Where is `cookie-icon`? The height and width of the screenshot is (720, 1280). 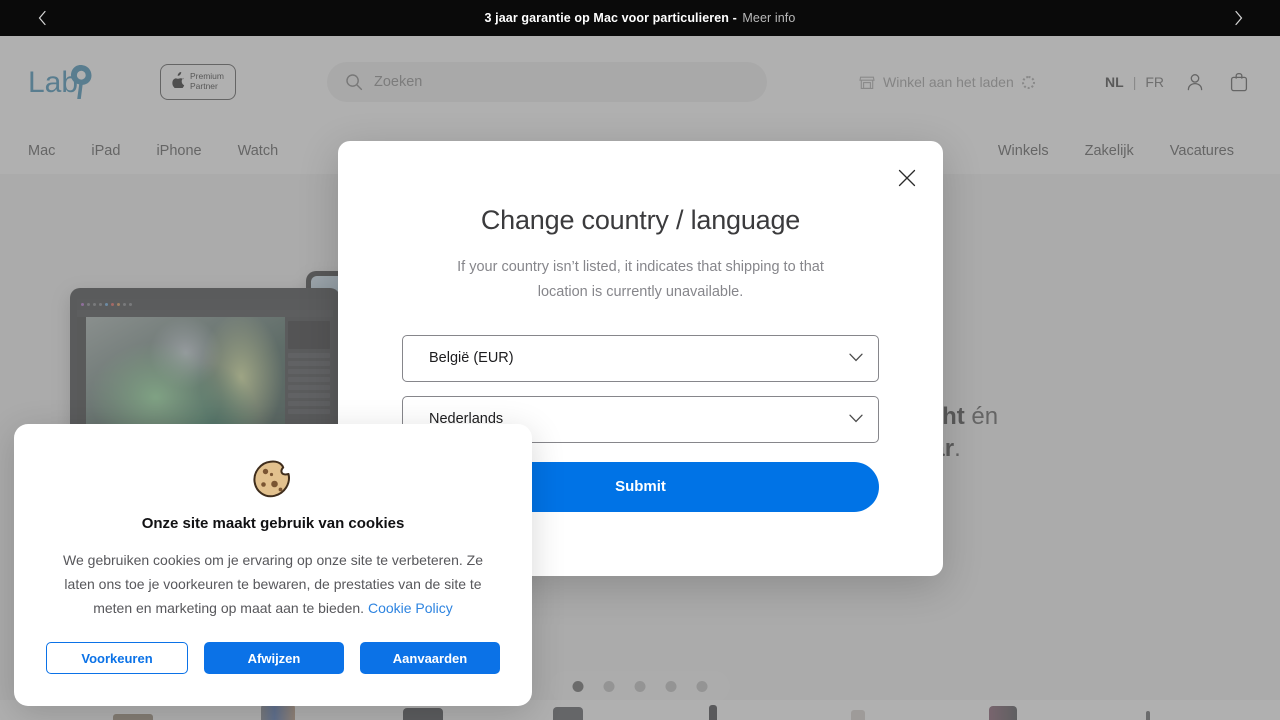
cookie-icon is located at coordinates (273, 479).